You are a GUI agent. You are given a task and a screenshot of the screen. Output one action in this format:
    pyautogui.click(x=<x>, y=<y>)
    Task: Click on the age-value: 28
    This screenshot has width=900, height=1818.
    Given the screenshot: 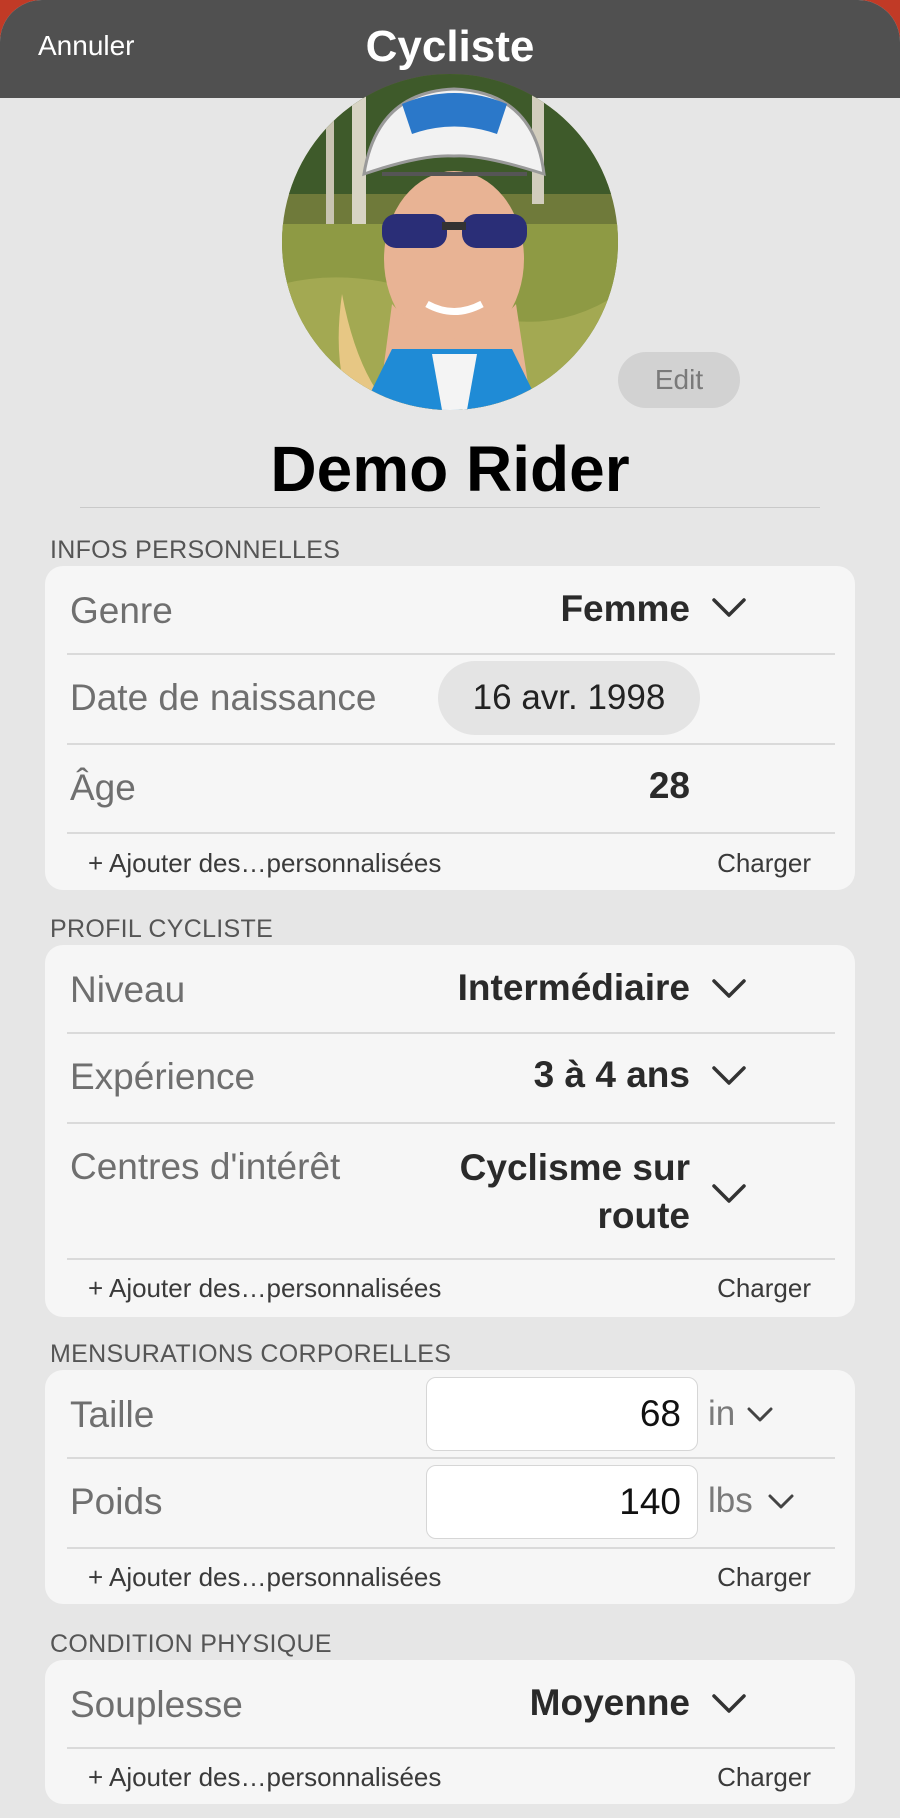 What is the action you would take?
    pyautogui.click(x=669, y=785)
    